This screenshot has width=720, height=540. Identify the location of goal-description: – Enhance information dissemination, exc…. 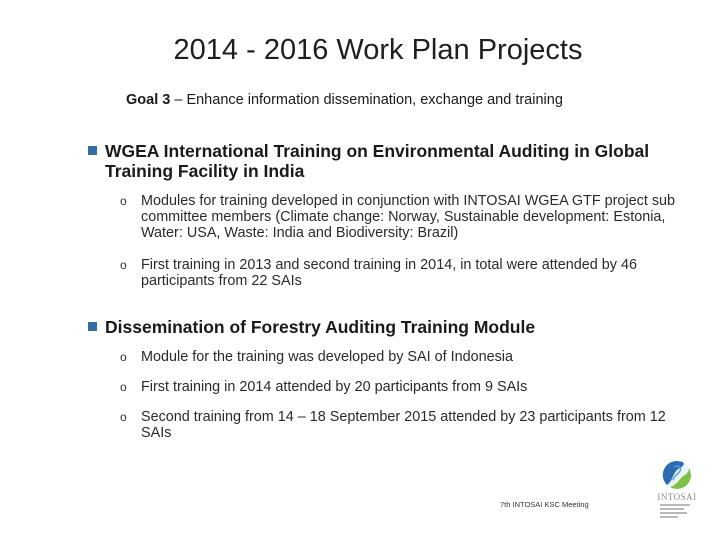
(366, 100).